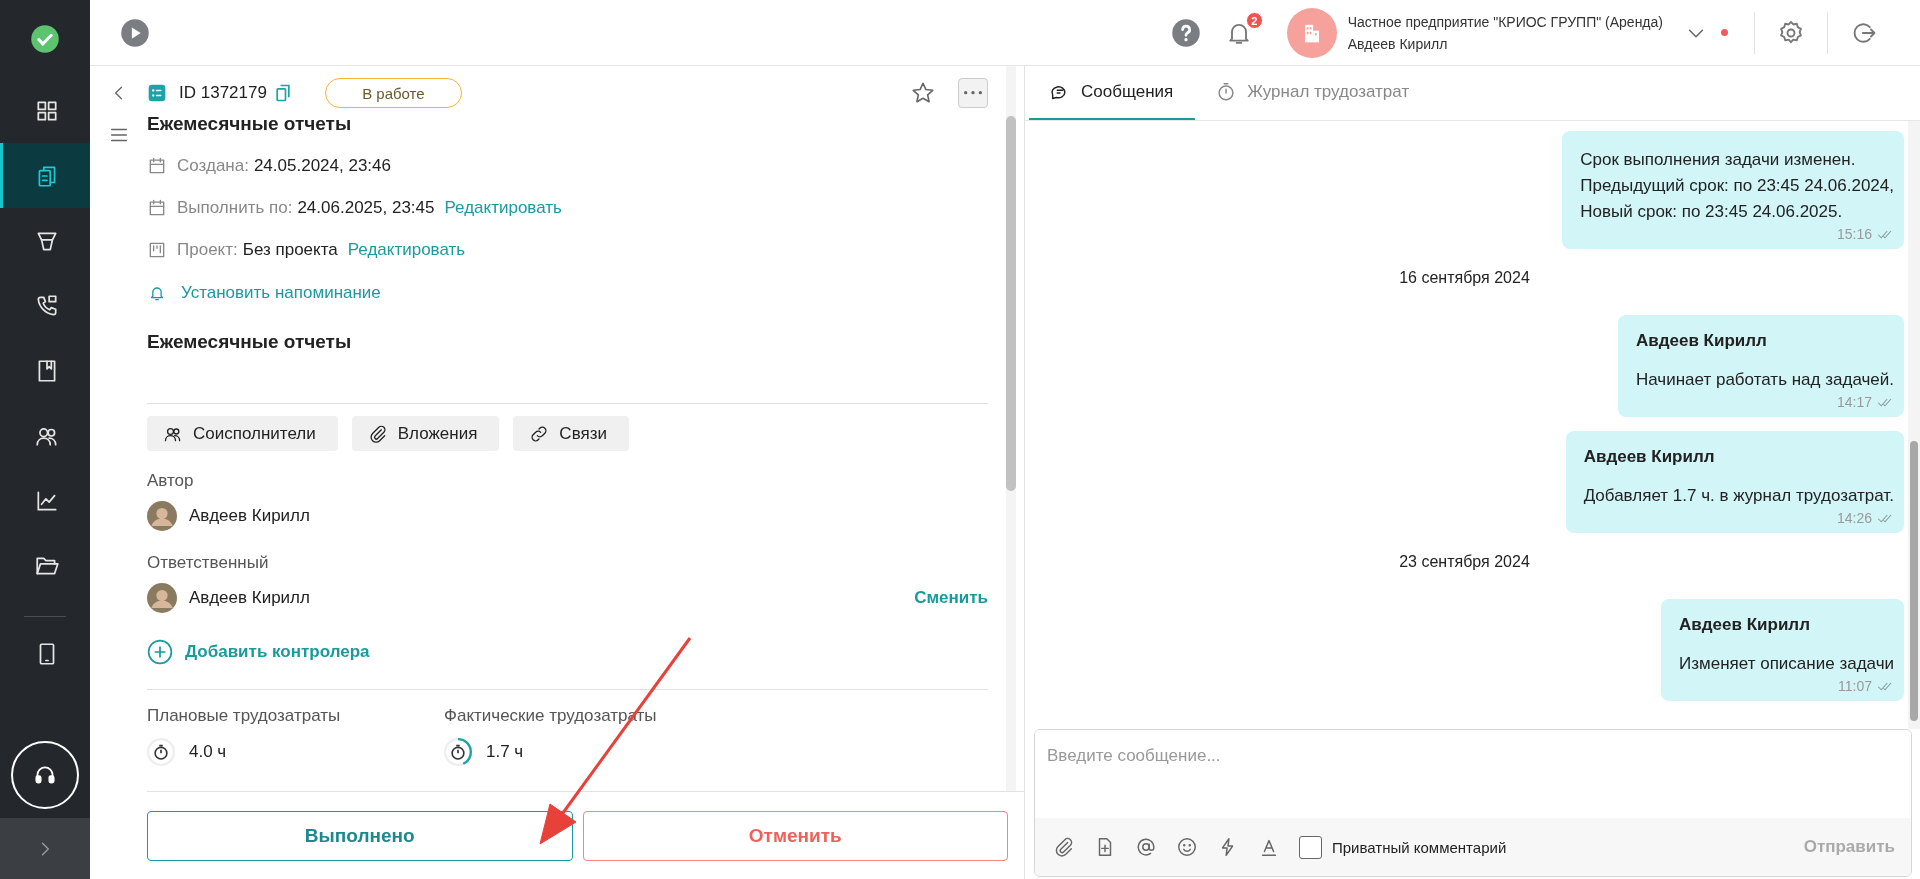 The image size is (1920, 879). What do you see at coordinates (1310, 847) in the screenshot?
I see `private-comment-checkbox` at bounding box center [1310, 847].